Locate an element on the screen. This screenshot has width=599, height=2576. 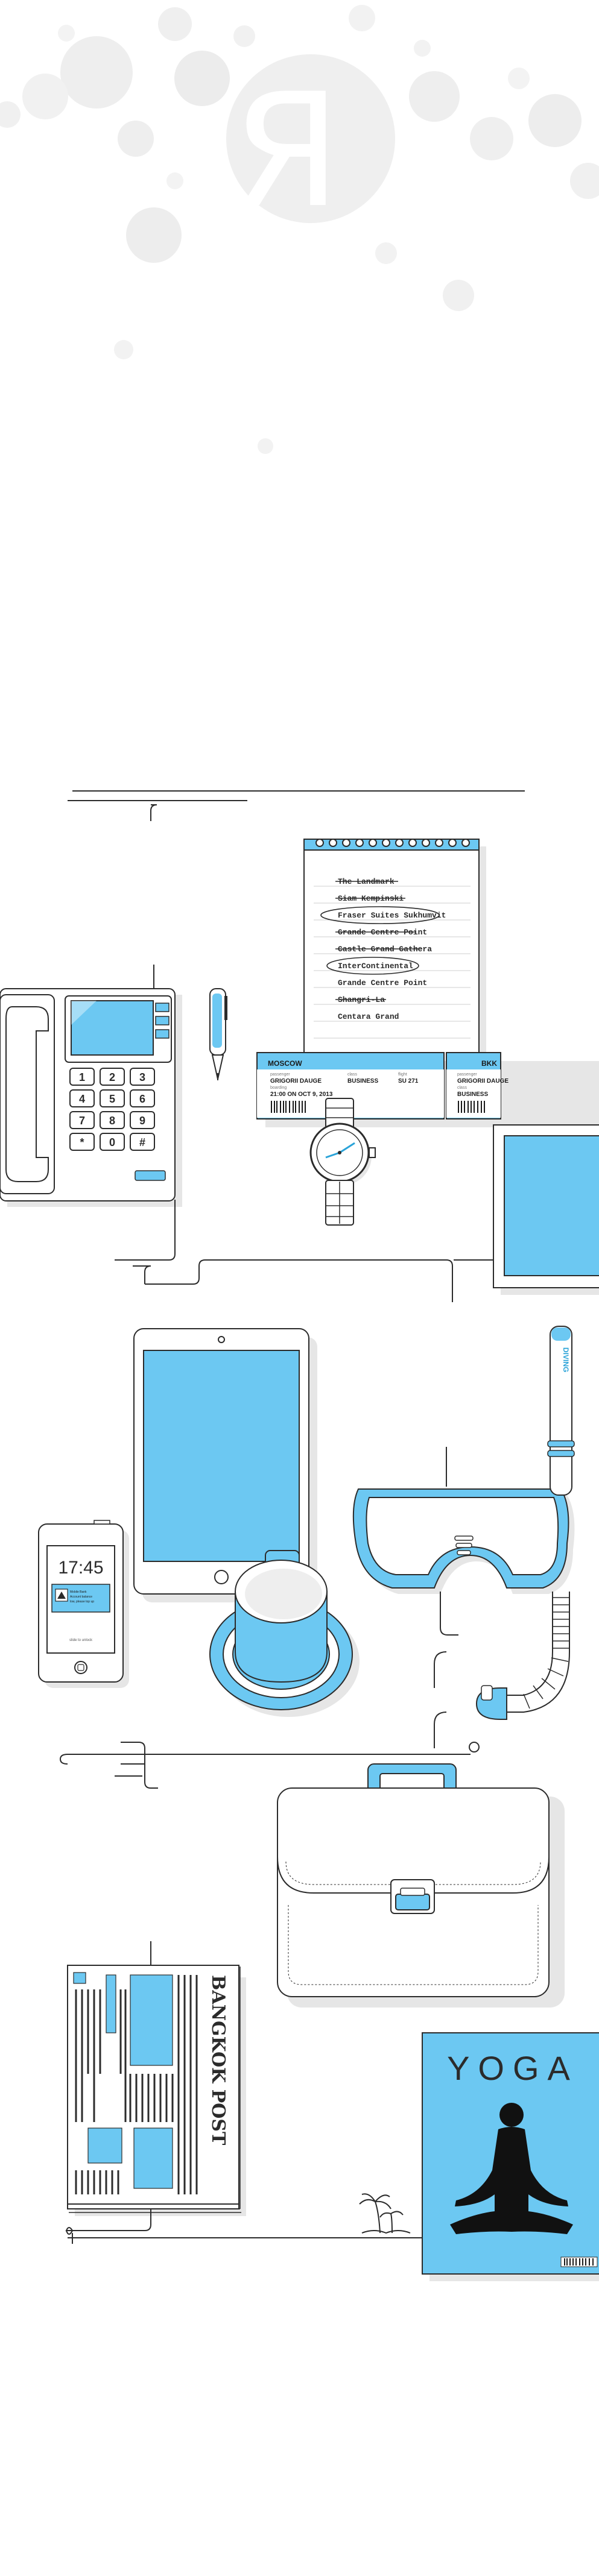
ticket-passenger-label: passenger is located at coordinates (280, 1074).